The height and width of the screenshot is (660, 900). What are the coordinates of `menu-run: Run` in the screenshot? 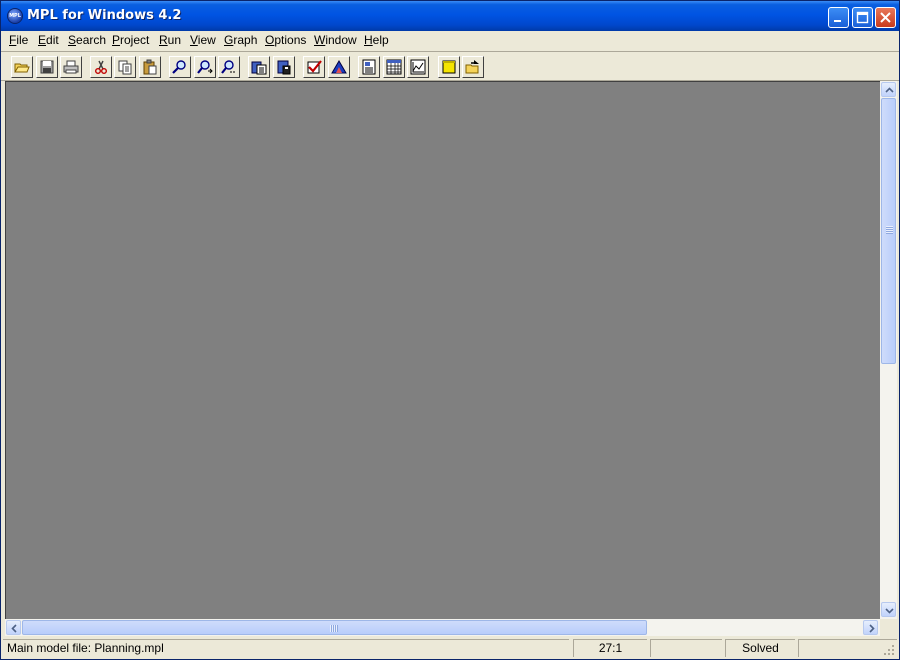 It's located at (170, 40).